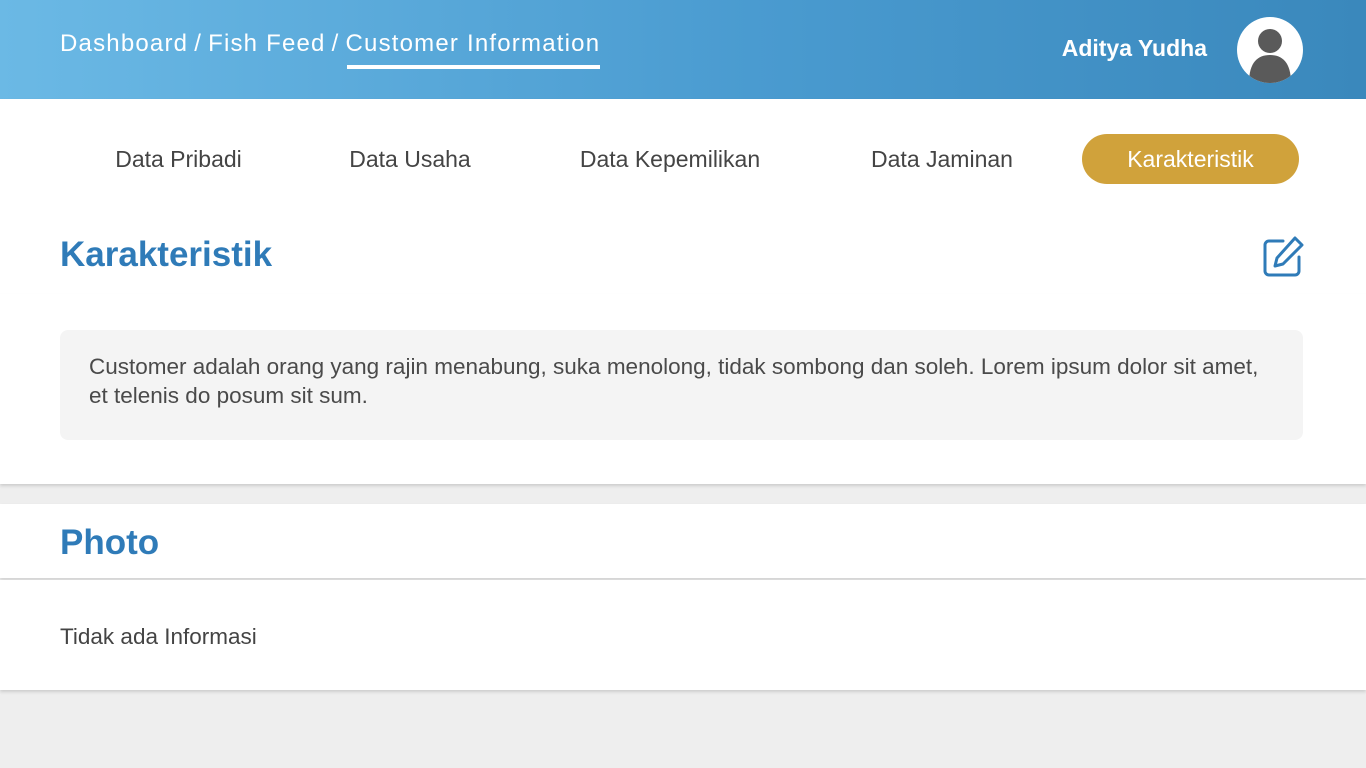 Image resolution: width=1366 pixels, height=768 pixels. What do you see at coordinates (1270, 50) in the screenshot?
I see `user-avatar-icon` at bounding box center [1270, 50].